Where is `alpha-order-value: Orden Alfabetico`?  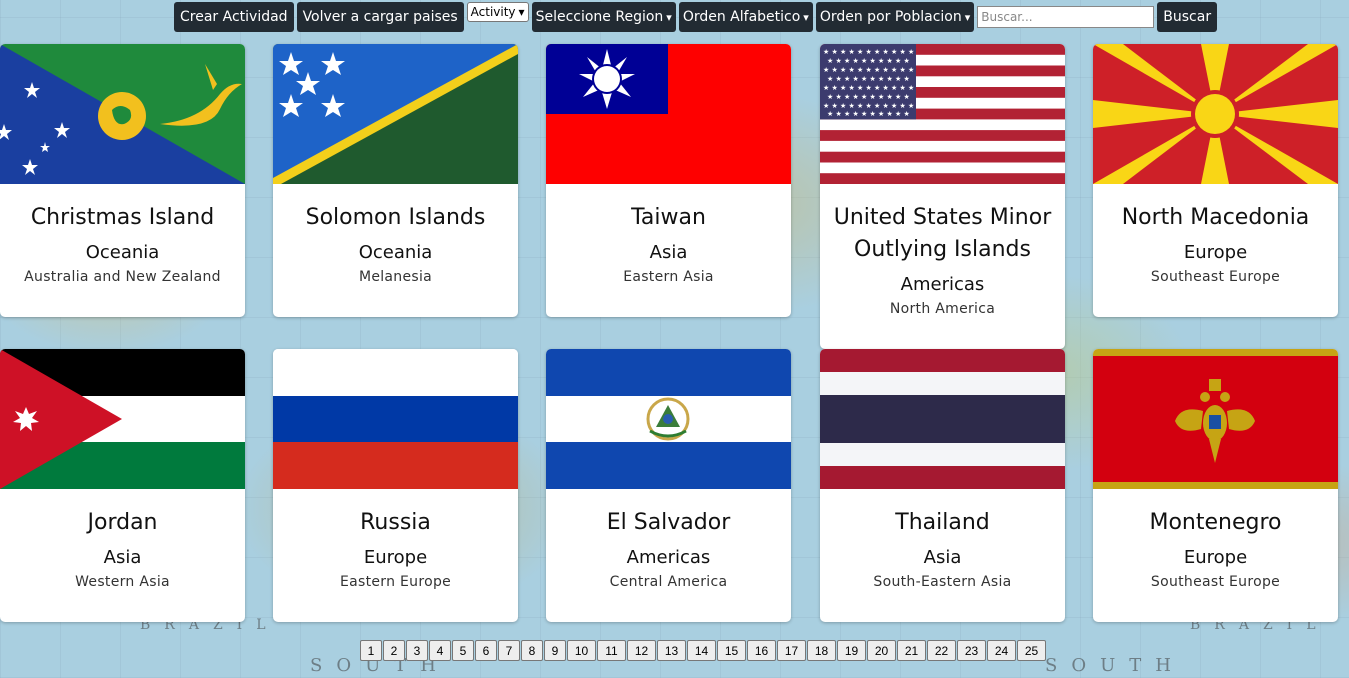
alpha-order-value: Orden Alfabetico is located at coordinates (741, 17).